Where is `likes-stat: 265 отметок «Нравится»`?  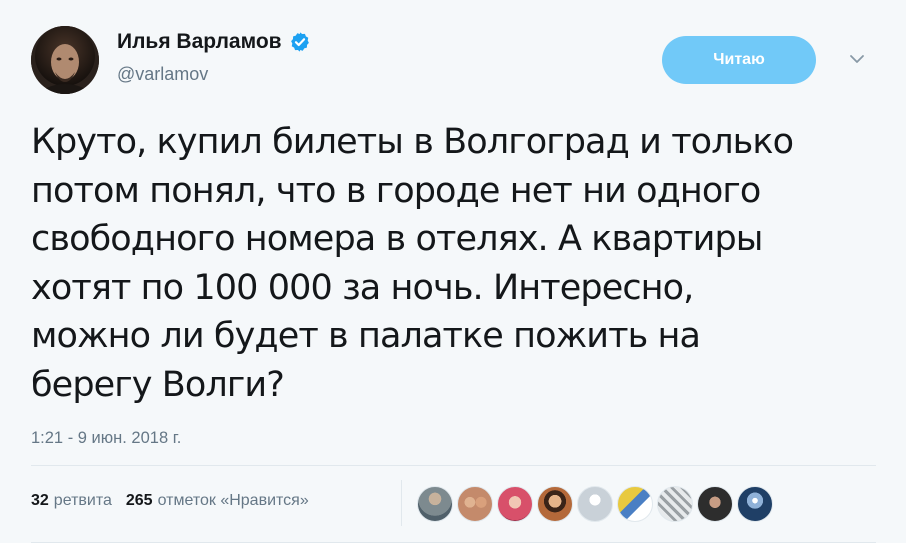
likes-stat: 265 отметок «Нравится» is located at coordinates (217, 501).